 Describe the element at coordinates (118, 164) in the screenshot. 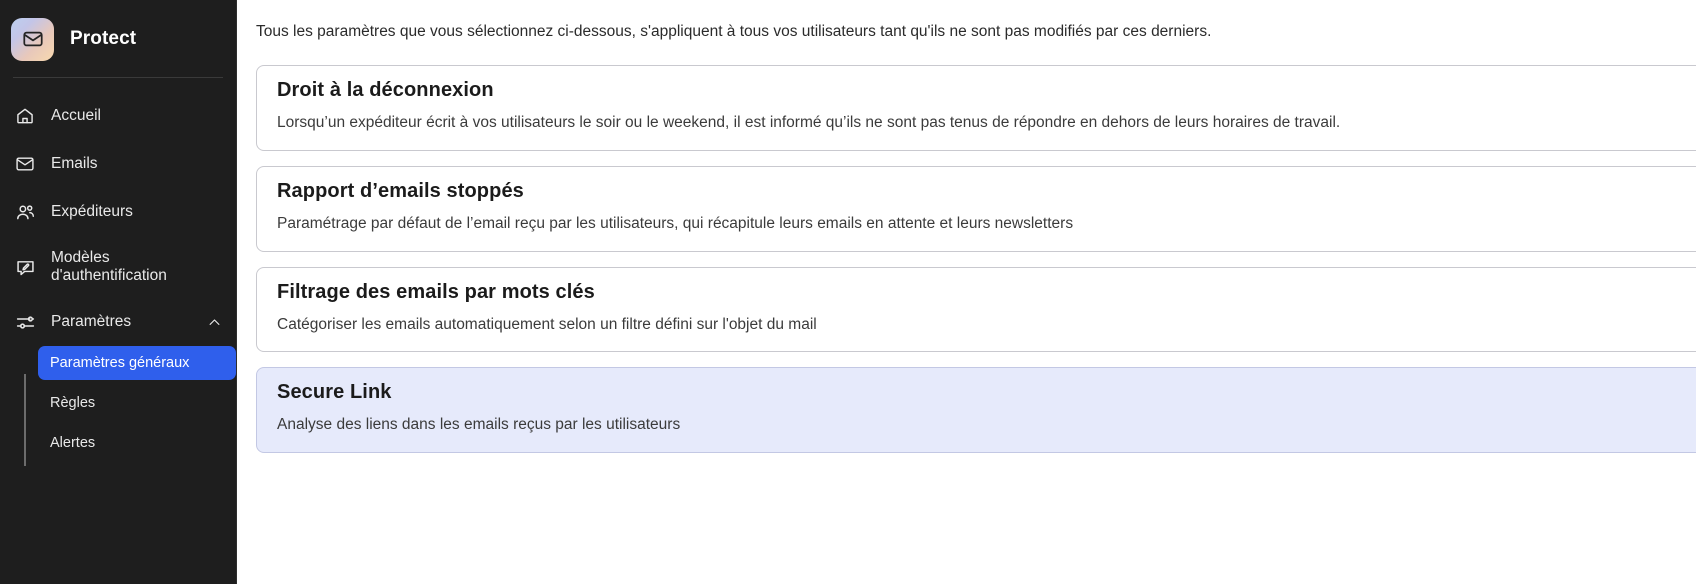

I see `sidebar-item-emails: Emails` at that location.